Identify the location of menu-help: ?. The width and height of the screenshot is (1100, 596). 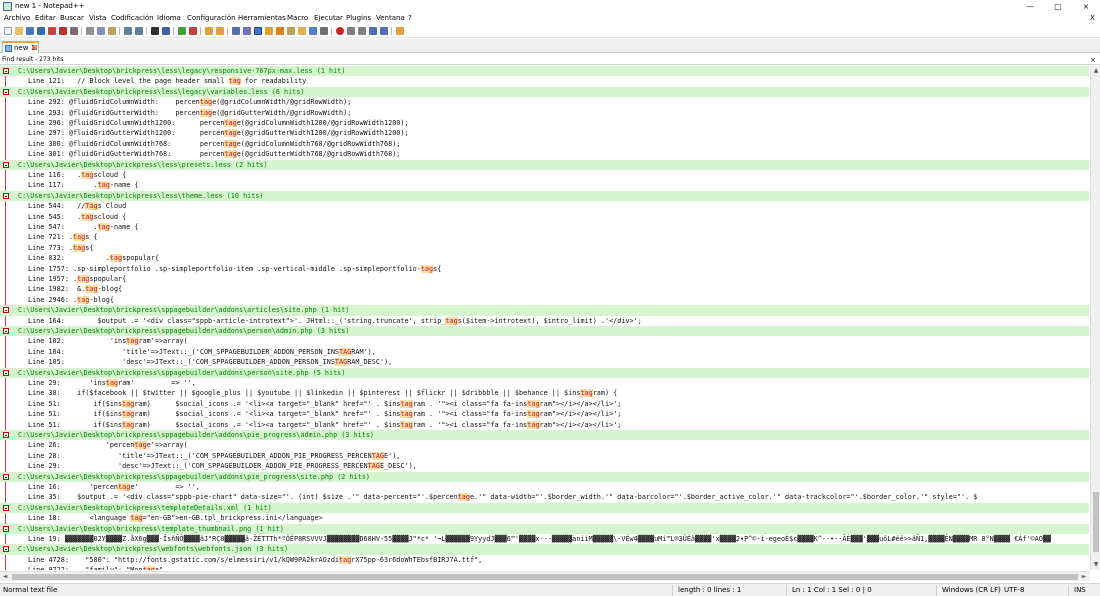
(410, 18).